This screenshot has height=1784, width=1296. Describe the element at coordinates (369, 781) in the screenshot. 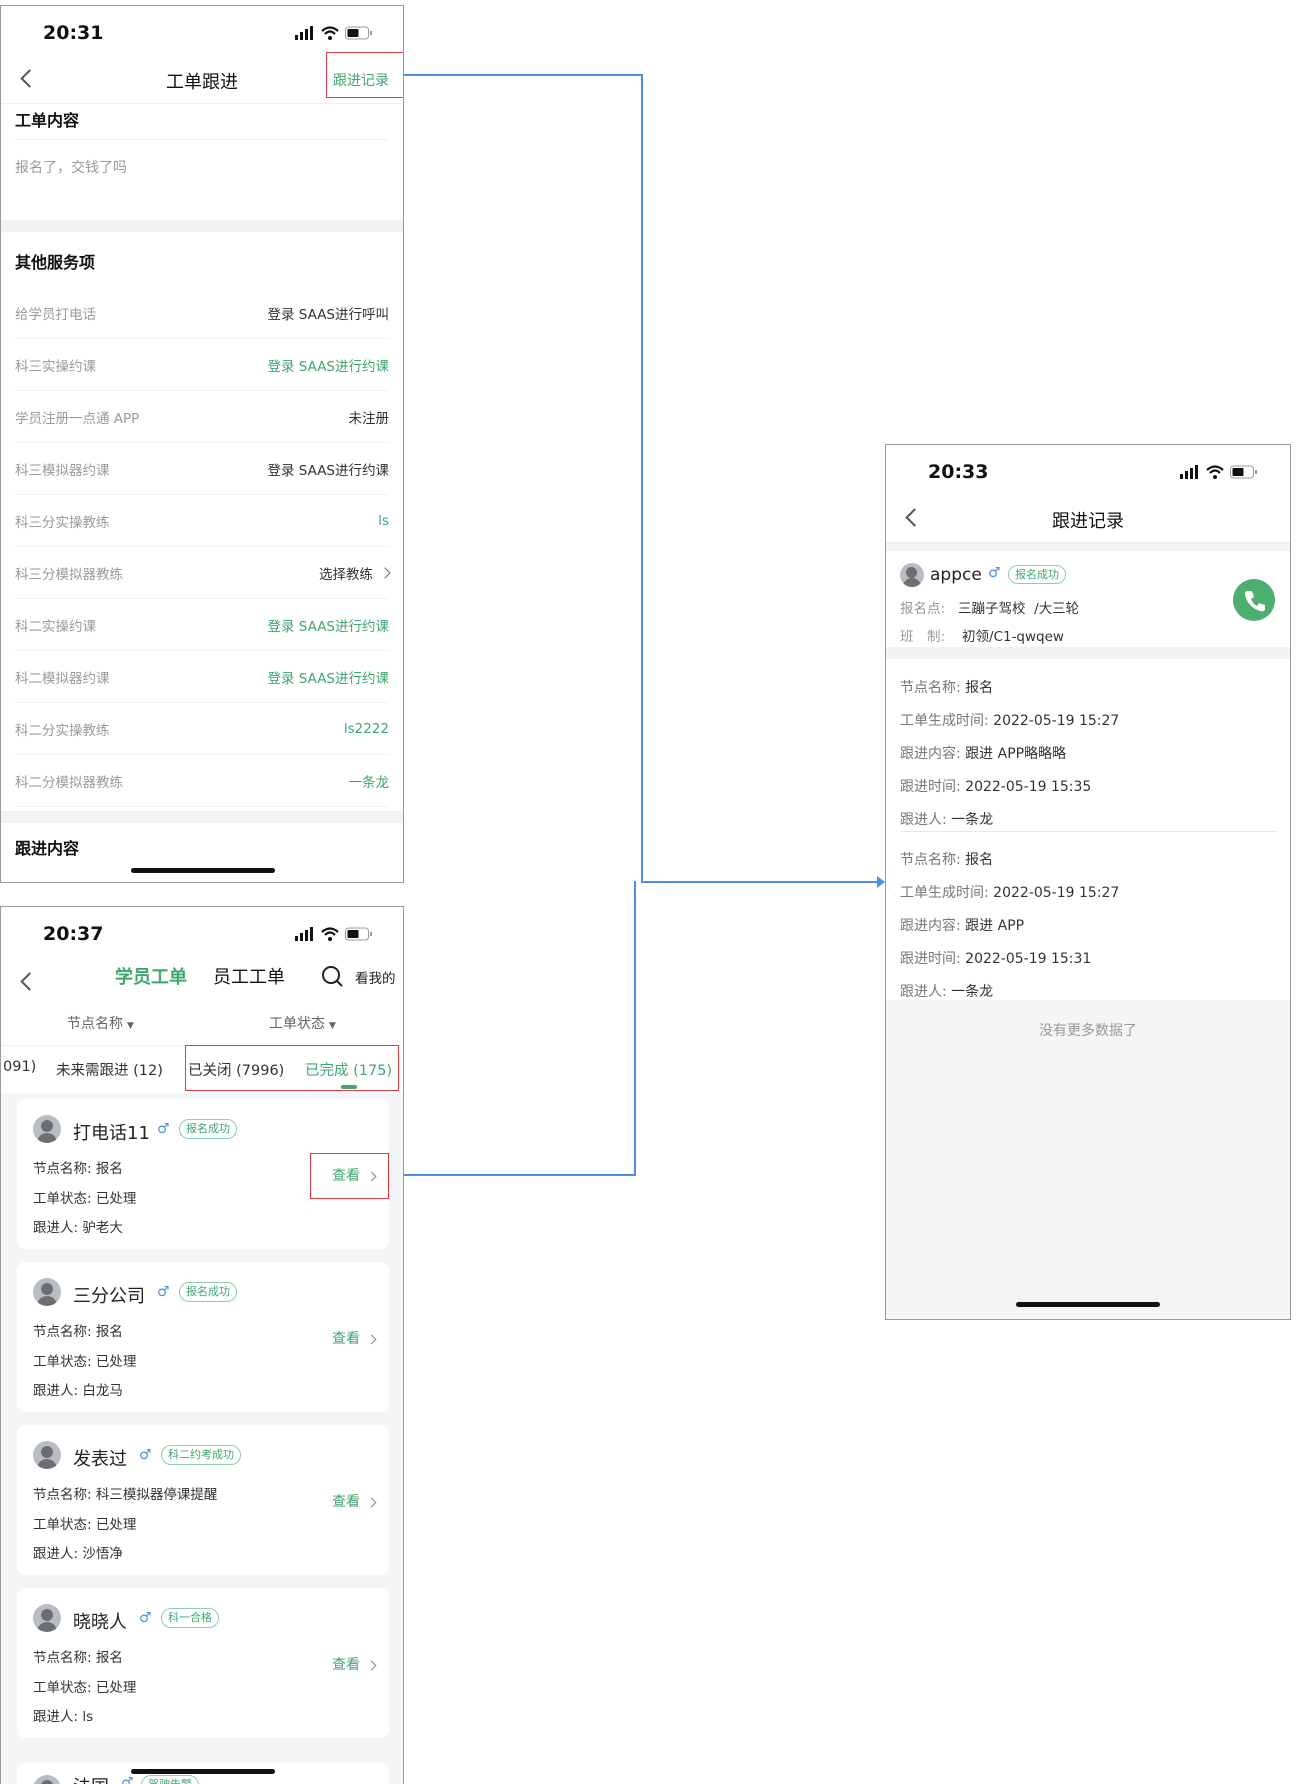

I see `service-value: 一条龙` at that location.